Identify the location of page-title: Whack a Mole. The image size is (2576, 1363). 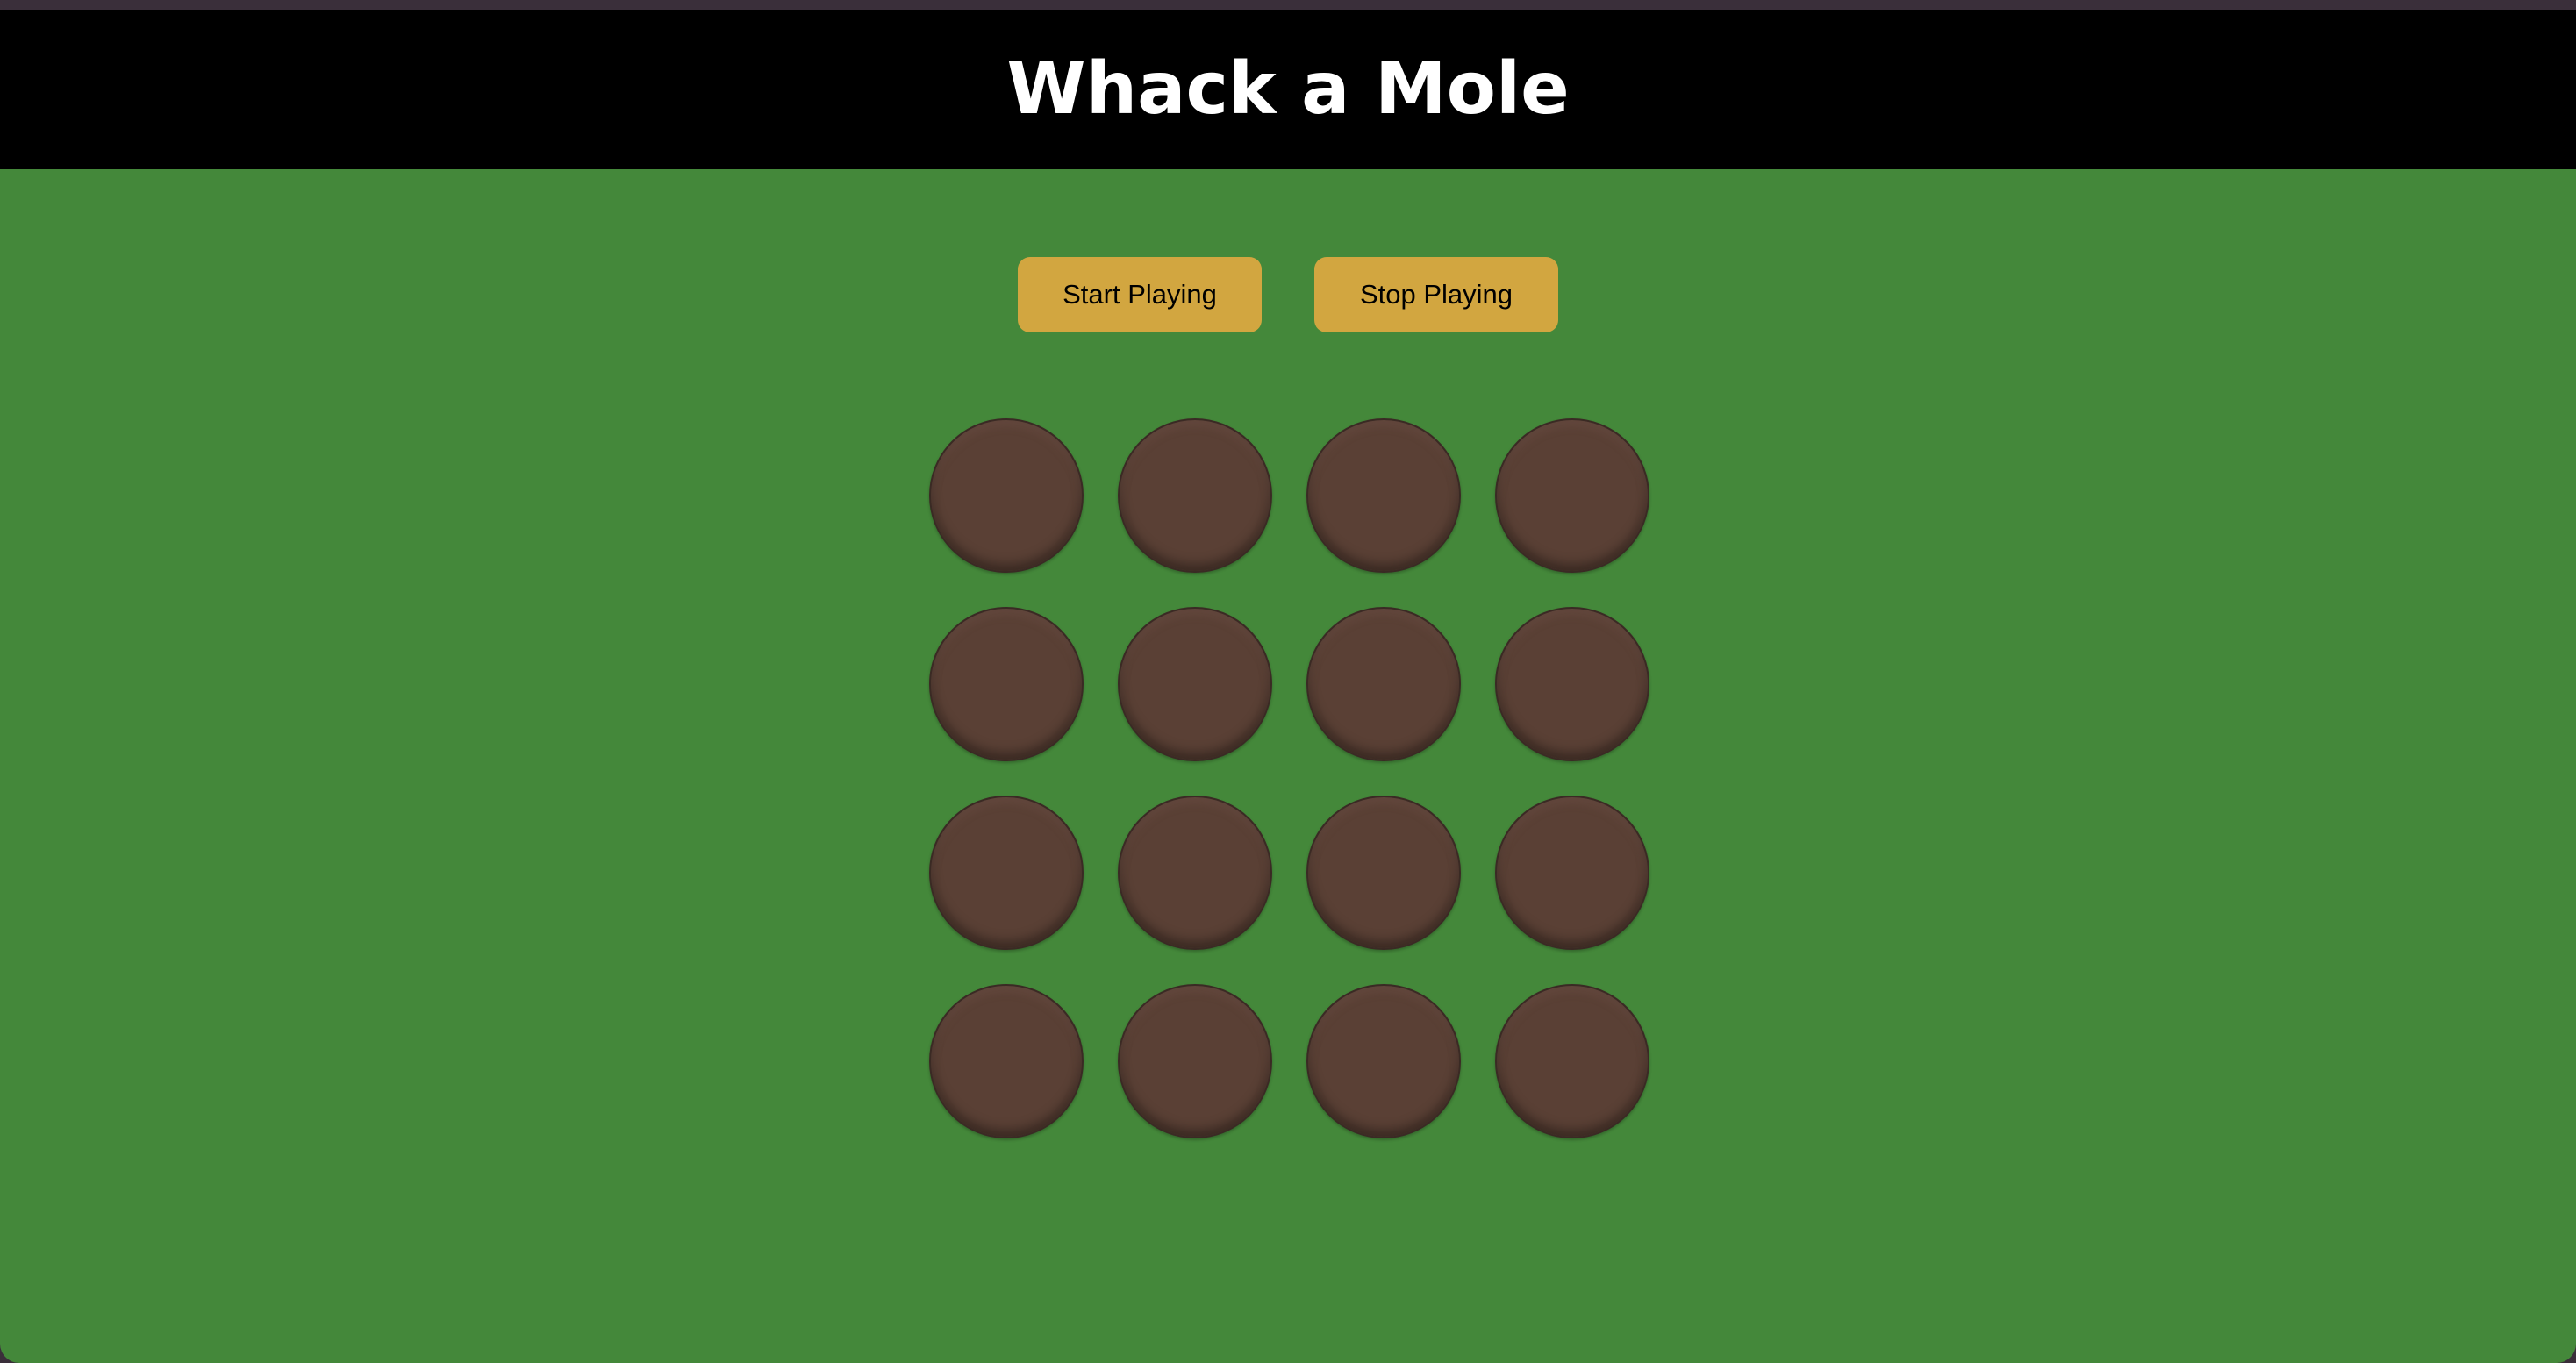
(1288, 89).